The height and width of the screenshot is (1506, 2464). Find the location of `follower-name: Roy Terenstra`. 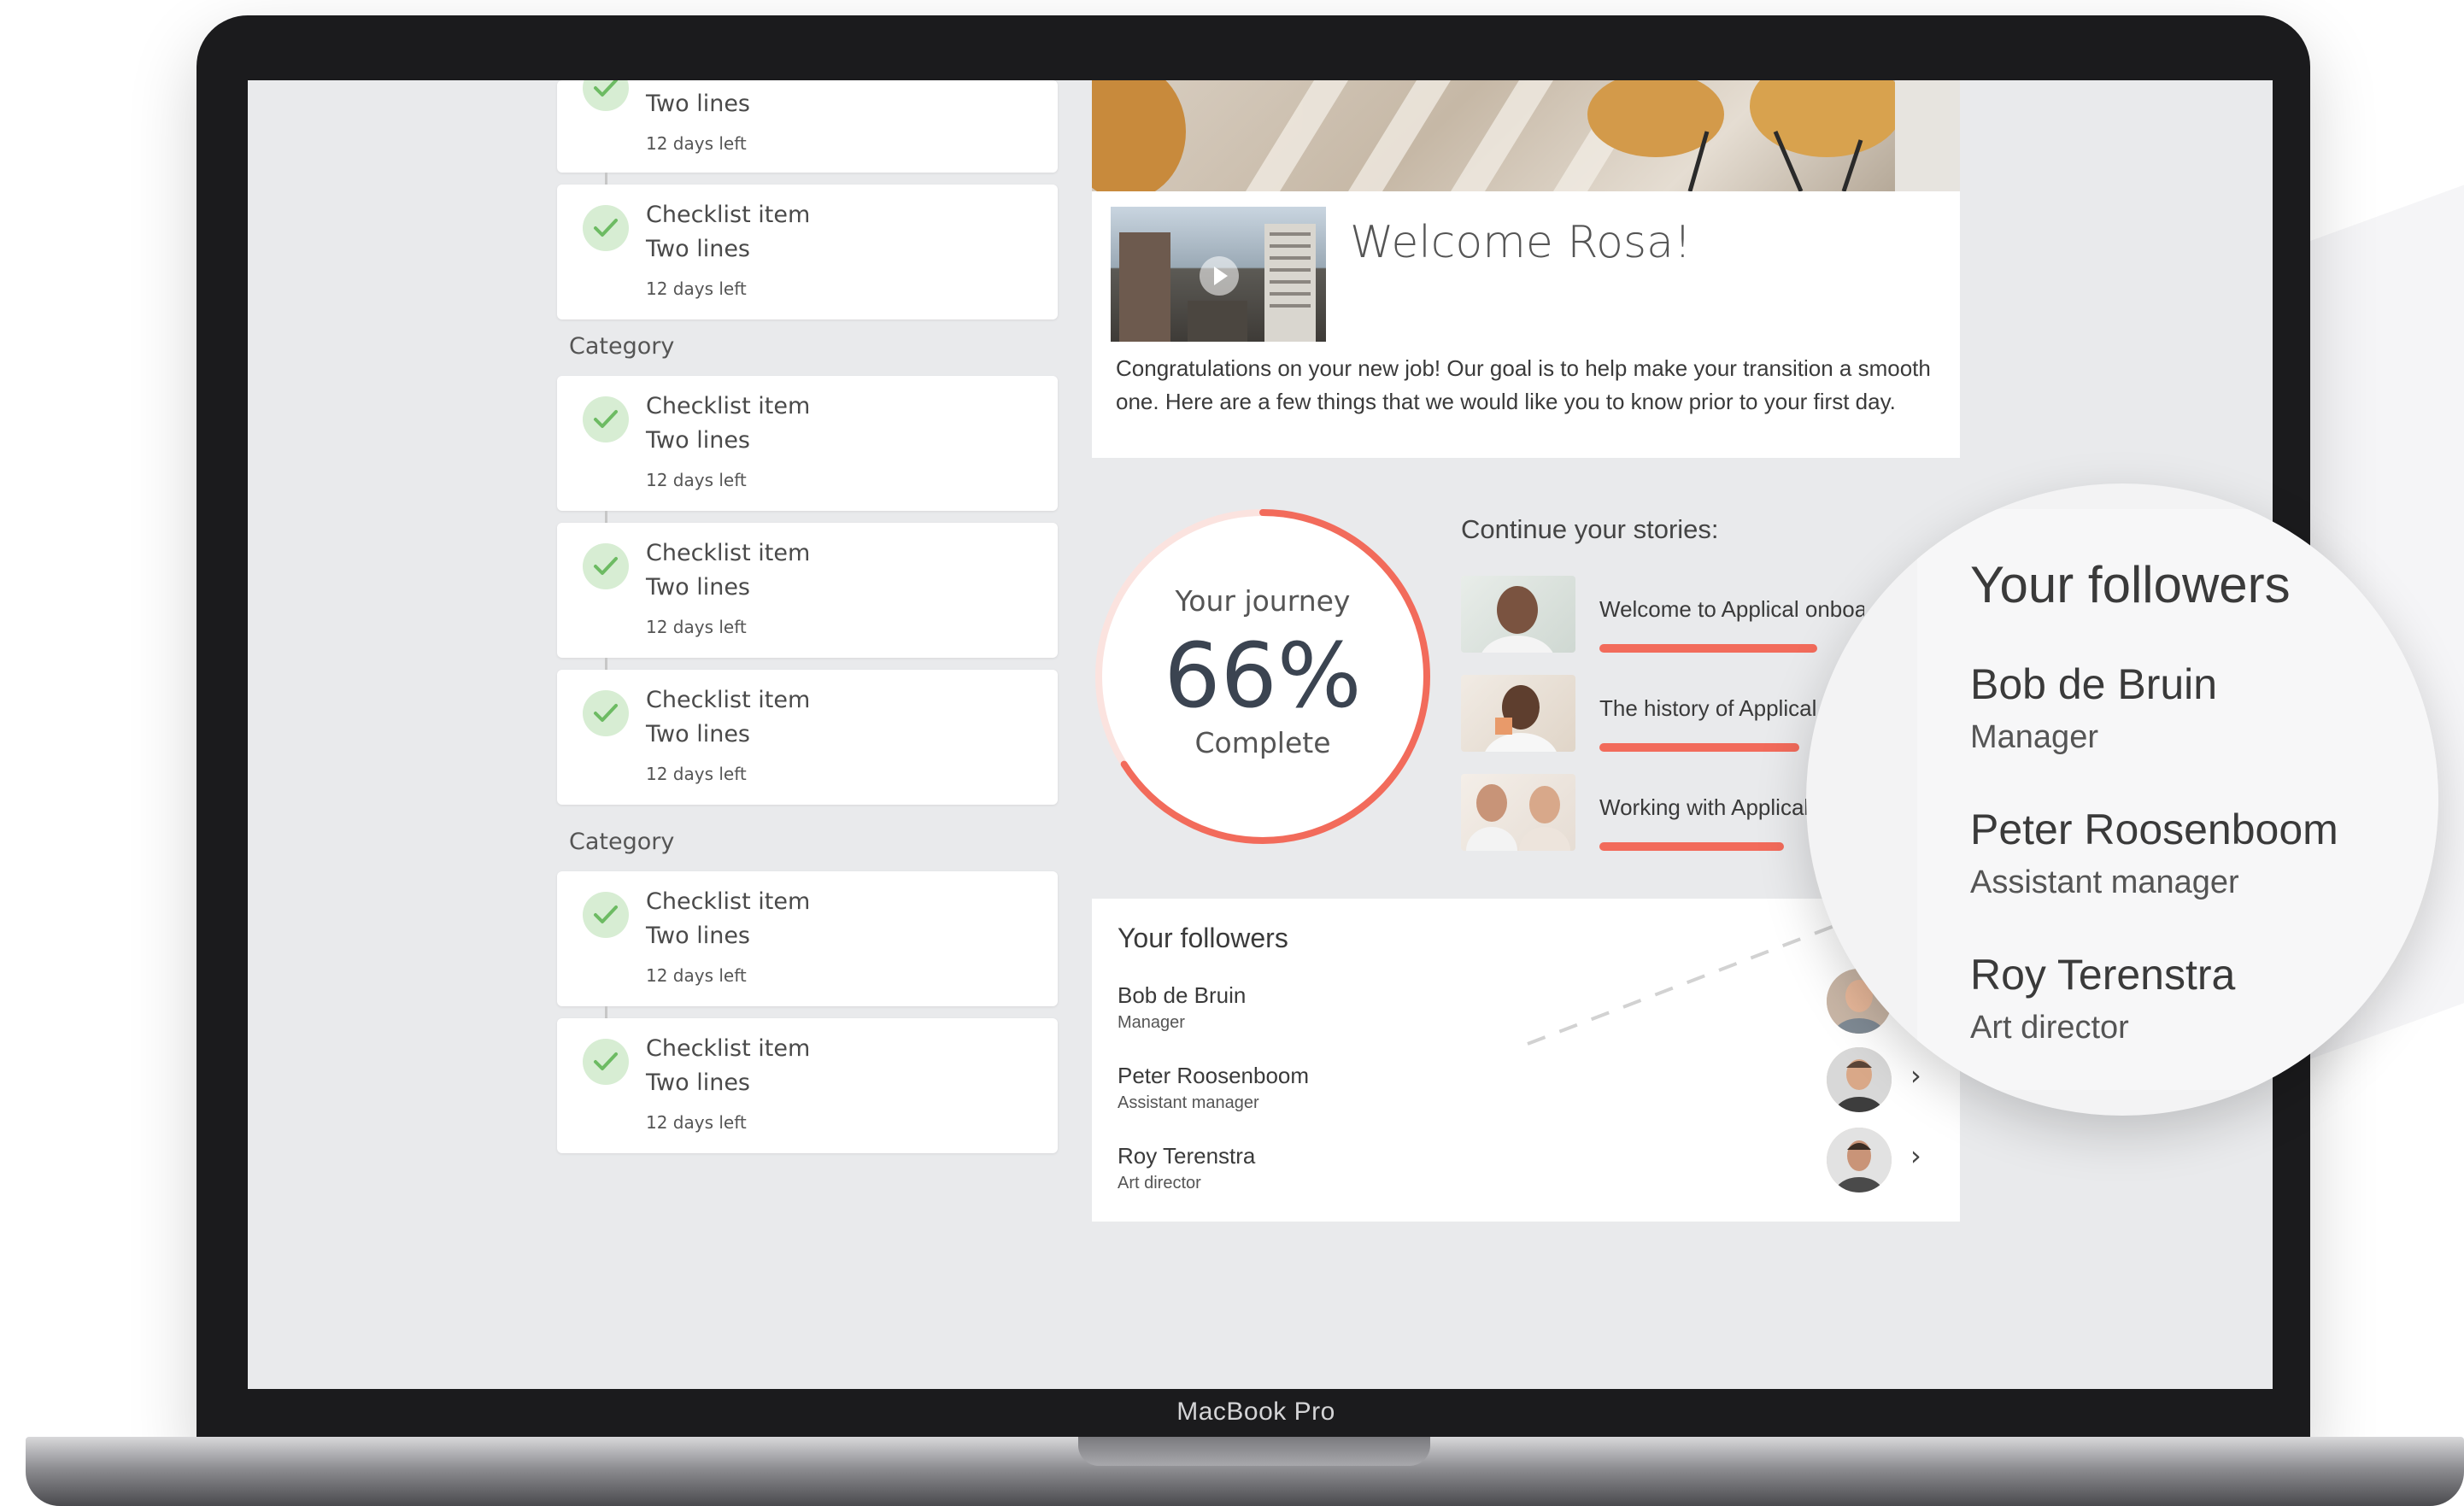

follower-name: Roy Terenstra is located at coordinates (1186, 1156).